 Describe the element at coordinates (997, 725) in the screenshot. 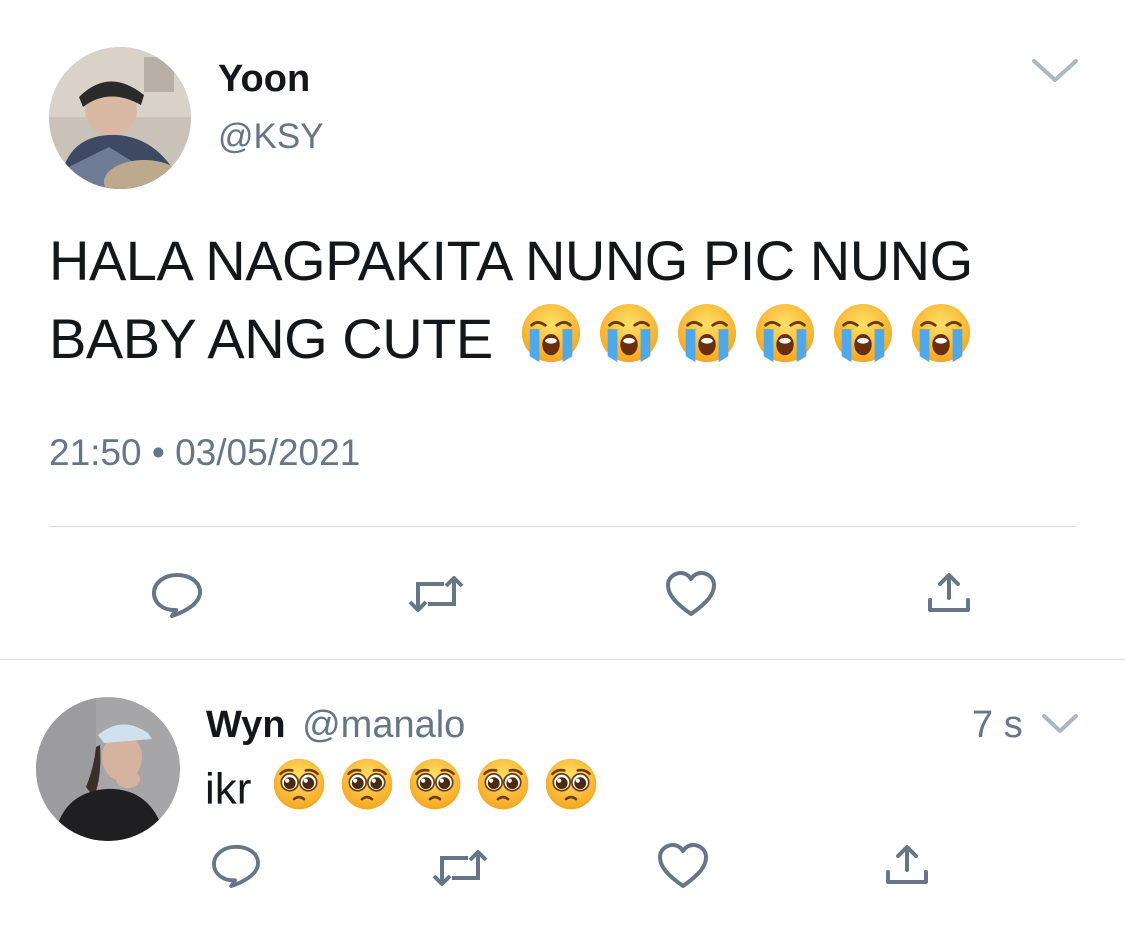

I see `reply-age: 7 s` at that location.